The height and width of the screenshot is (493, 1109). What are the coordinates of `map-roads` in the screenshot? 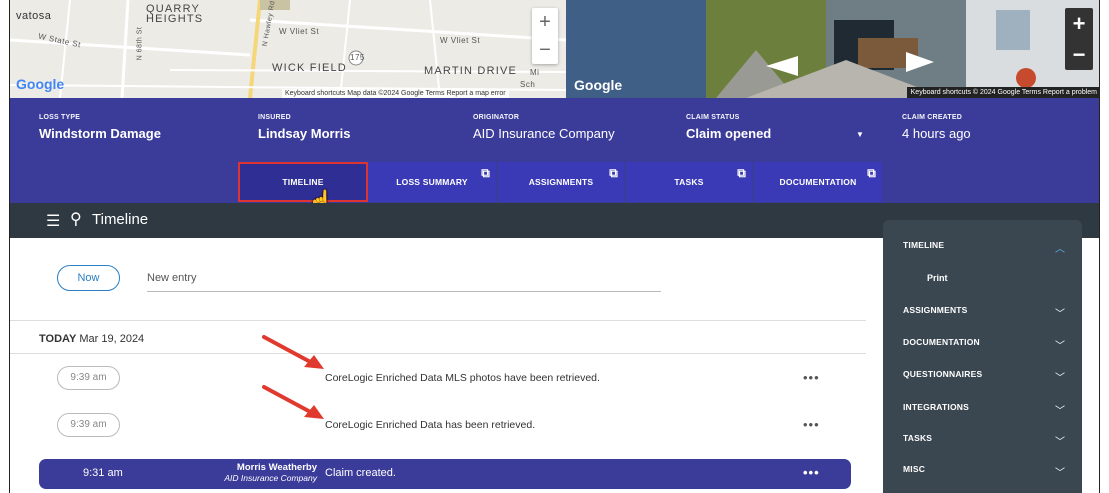 It's located at (288, 49).